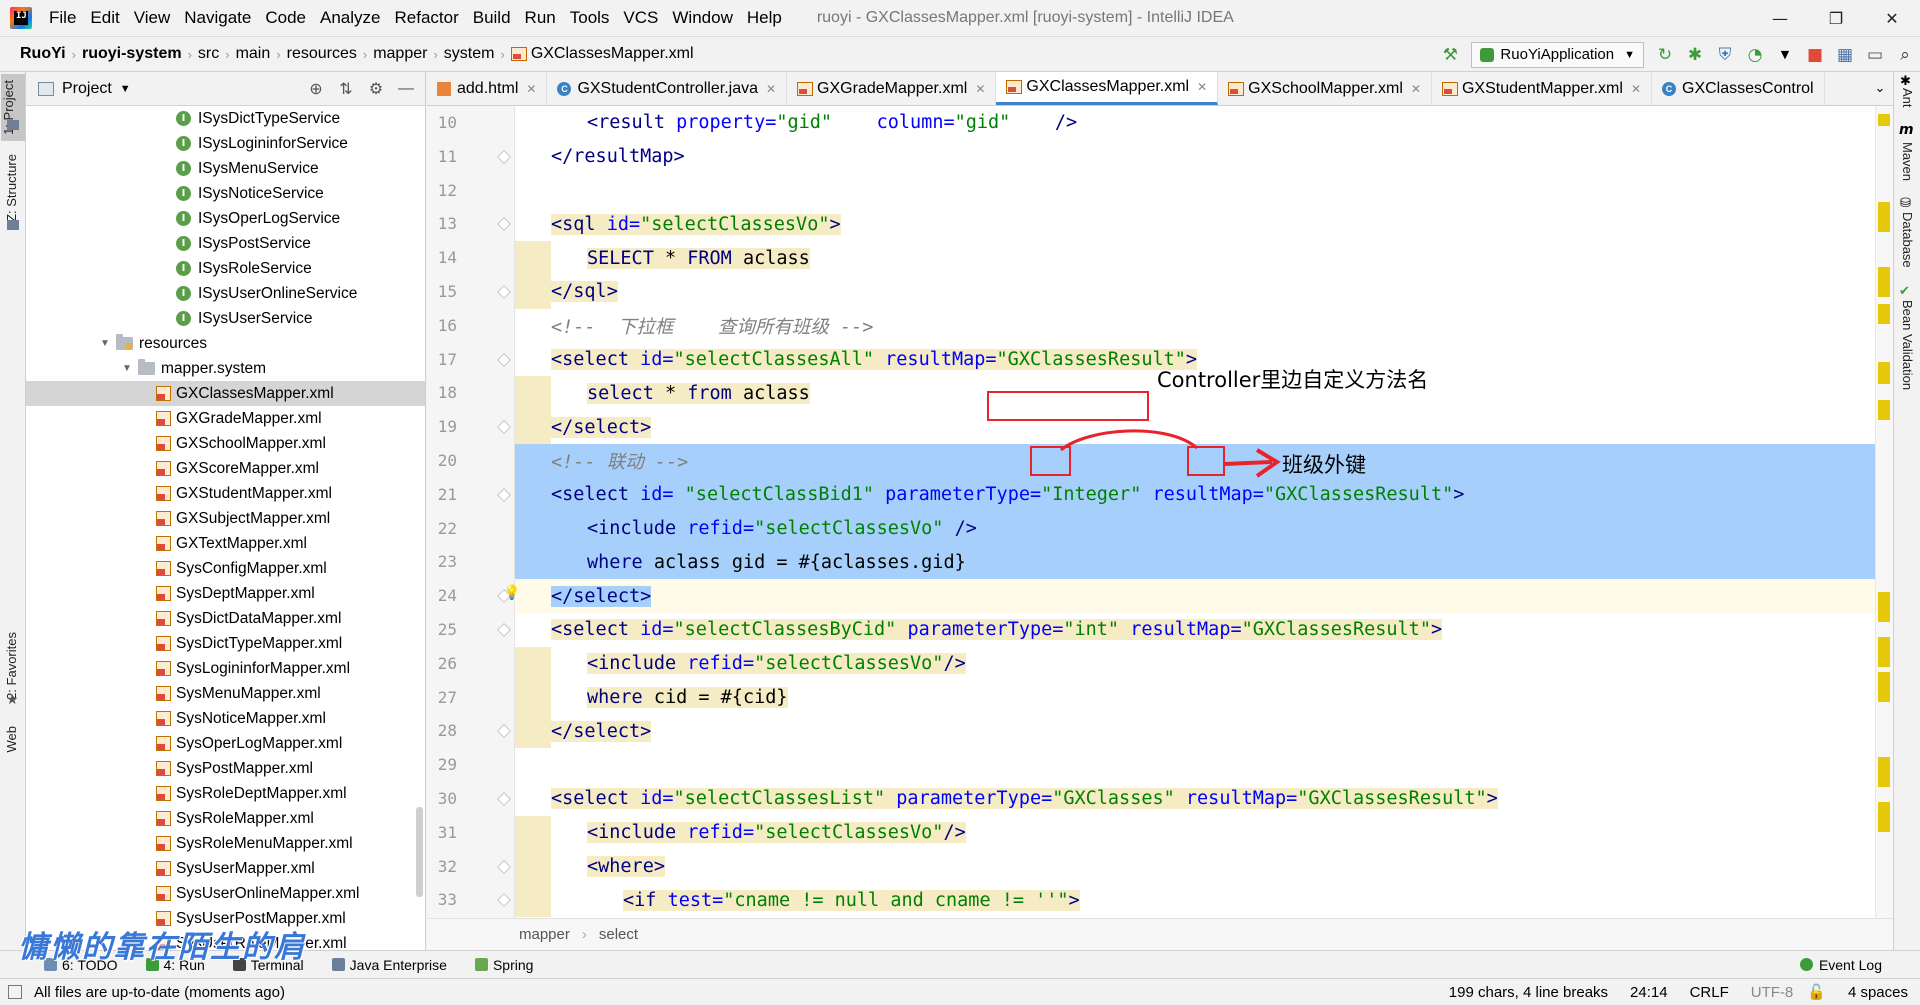 This screenshot has height=1005, width=1920. What do you see at coordinates (892, 88) in the screenshot?
I see `editor-tab: GXGradeMapper.xml ✕` at bounding box center [892, 88].